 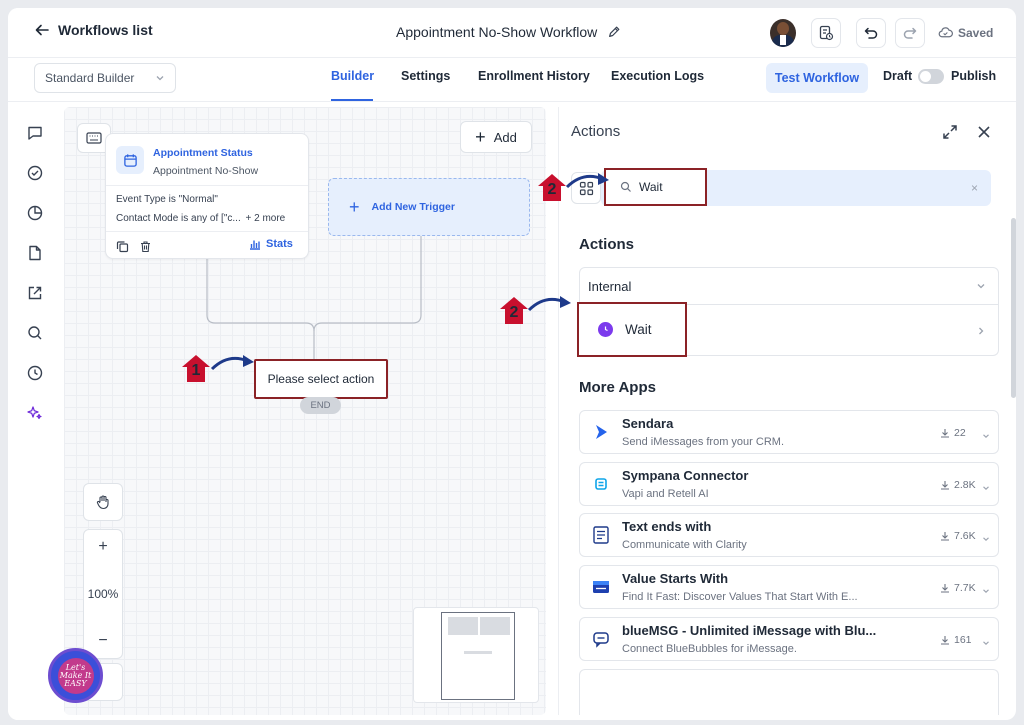 I want to click on add-node-button: + Add, so click(x=496, y=137).